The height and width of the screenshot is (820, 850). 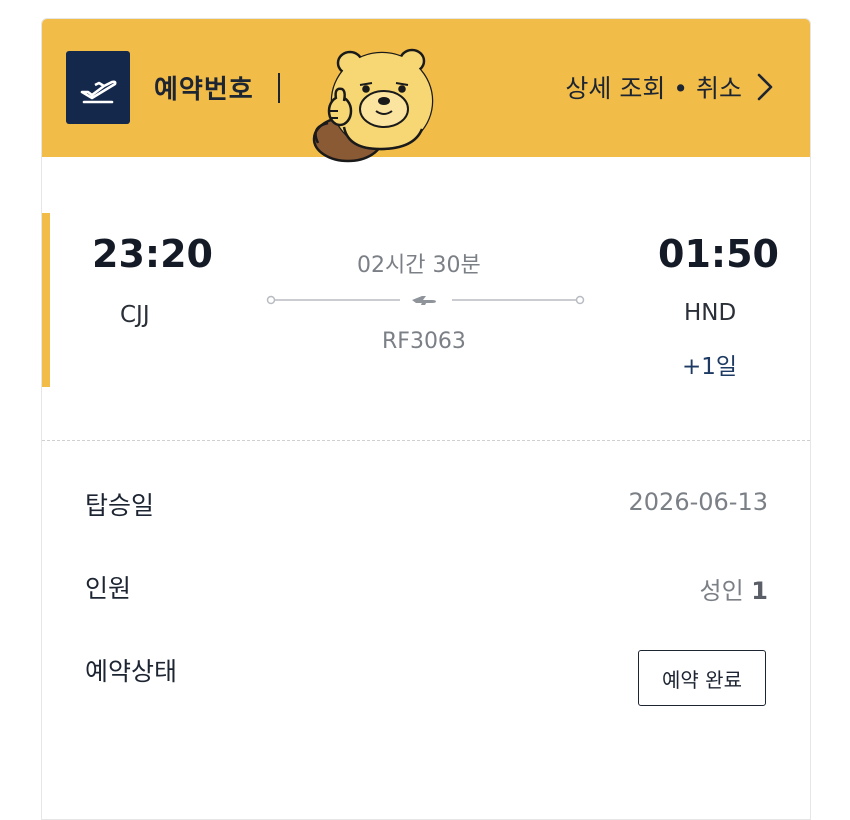 What do you see at coordinates (131, 671) in the screenshot?
I see `reservation-status-label: 예약상태` at bounding box center [131, 671].